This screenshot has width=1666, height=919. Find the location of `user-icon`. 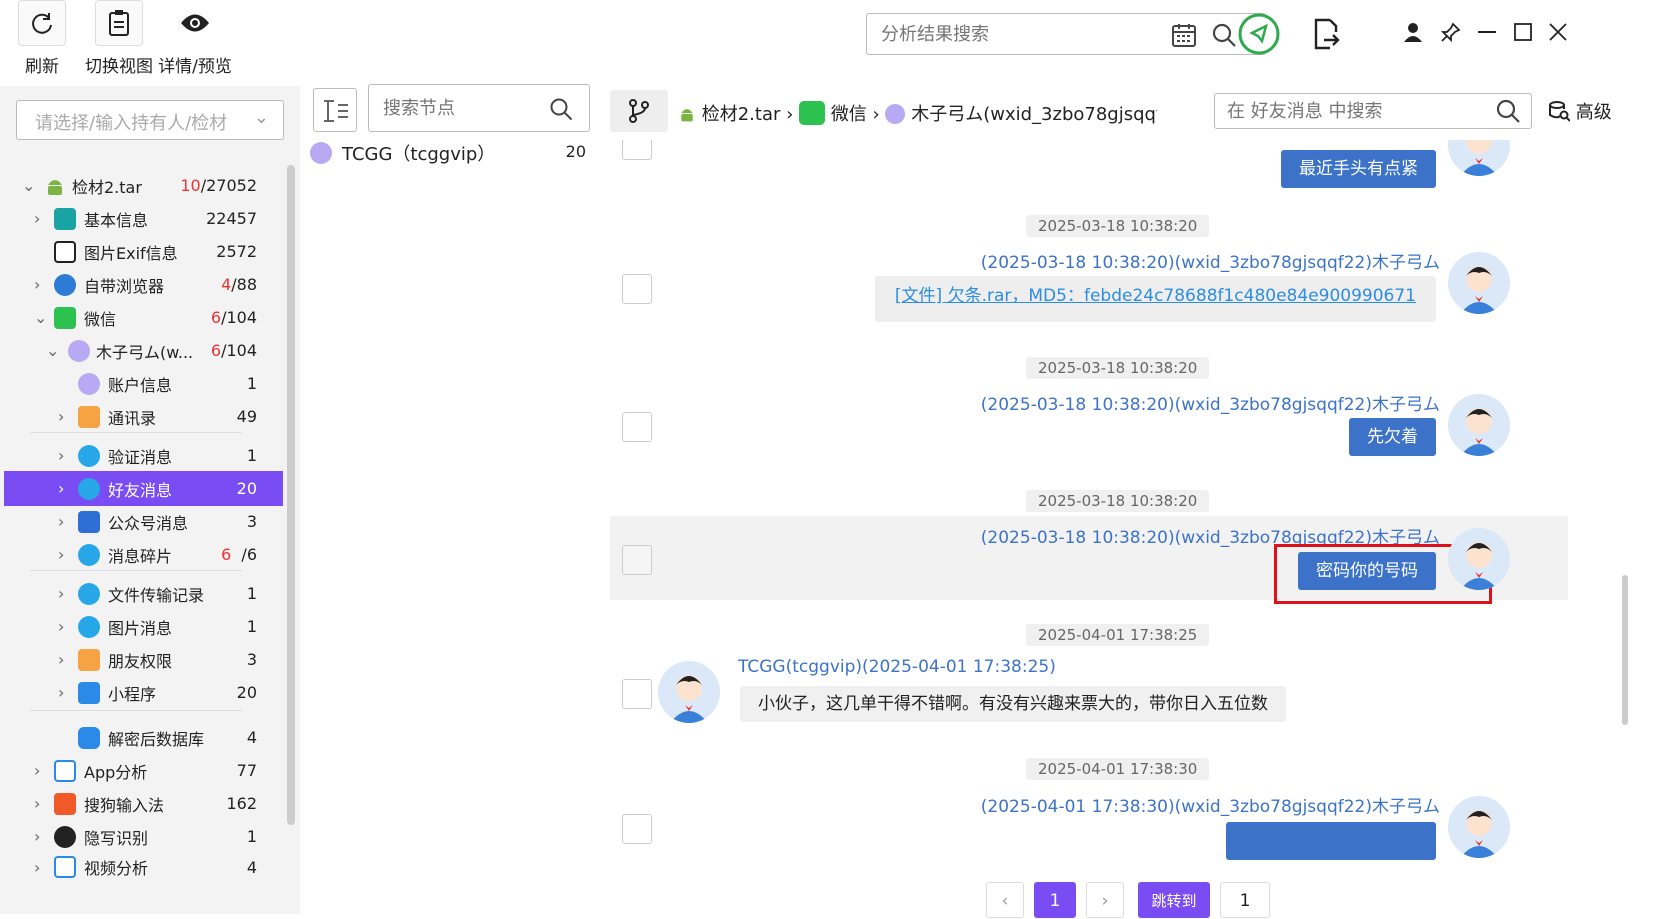

user-icon is located at coordinates (1413, 32).